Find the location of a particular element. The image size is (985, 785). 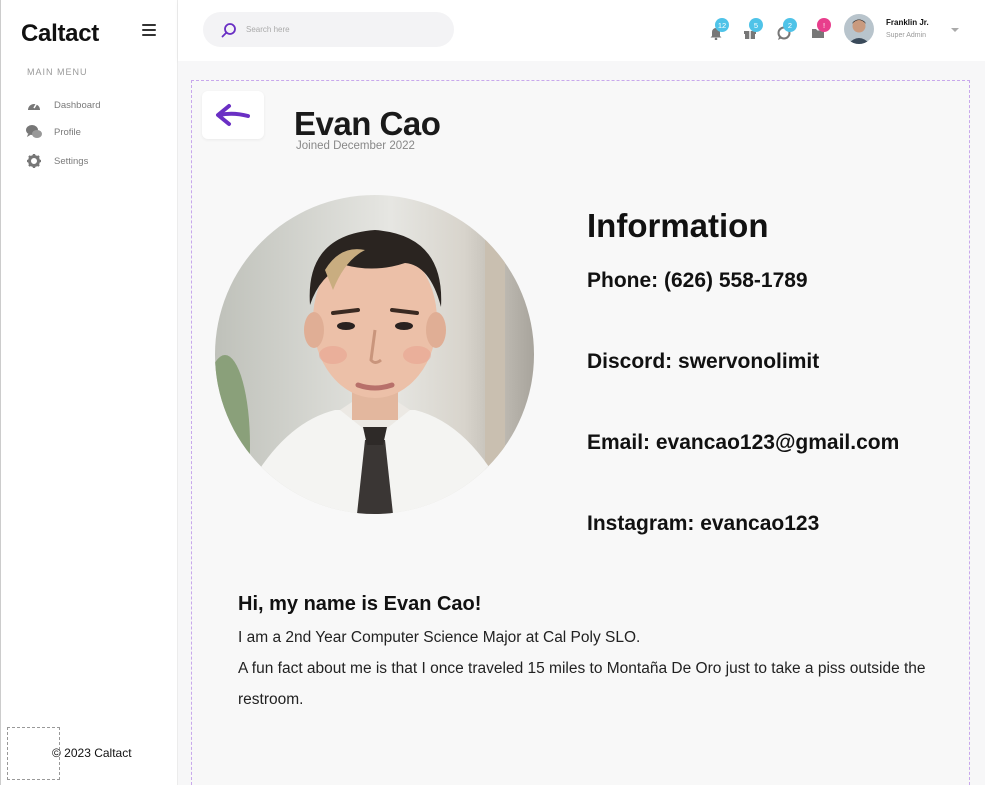

notification-count-badge: 12 is located at coordinates (722, 25).